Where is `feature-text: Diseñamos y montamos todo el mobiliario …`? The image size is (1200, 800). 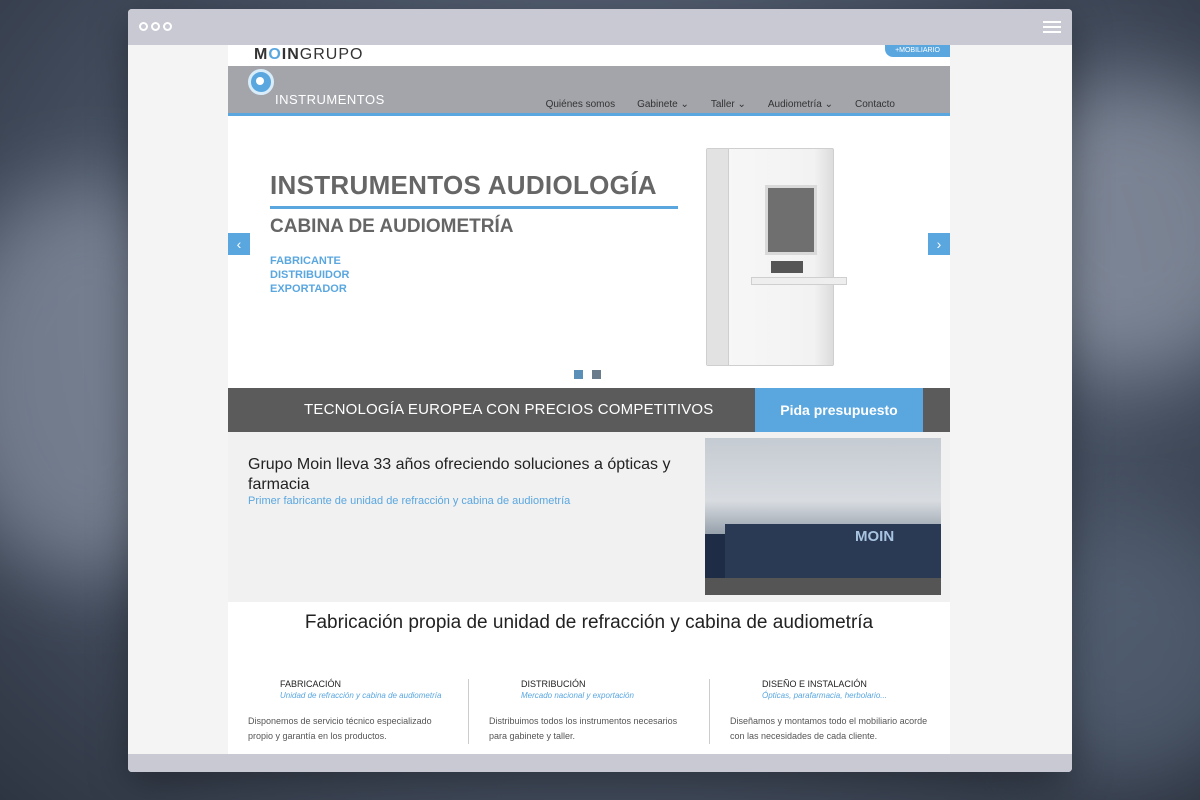
feature-text: Diseñamos y montamos todo el mobiliario … is located at coordinates (829, 728).